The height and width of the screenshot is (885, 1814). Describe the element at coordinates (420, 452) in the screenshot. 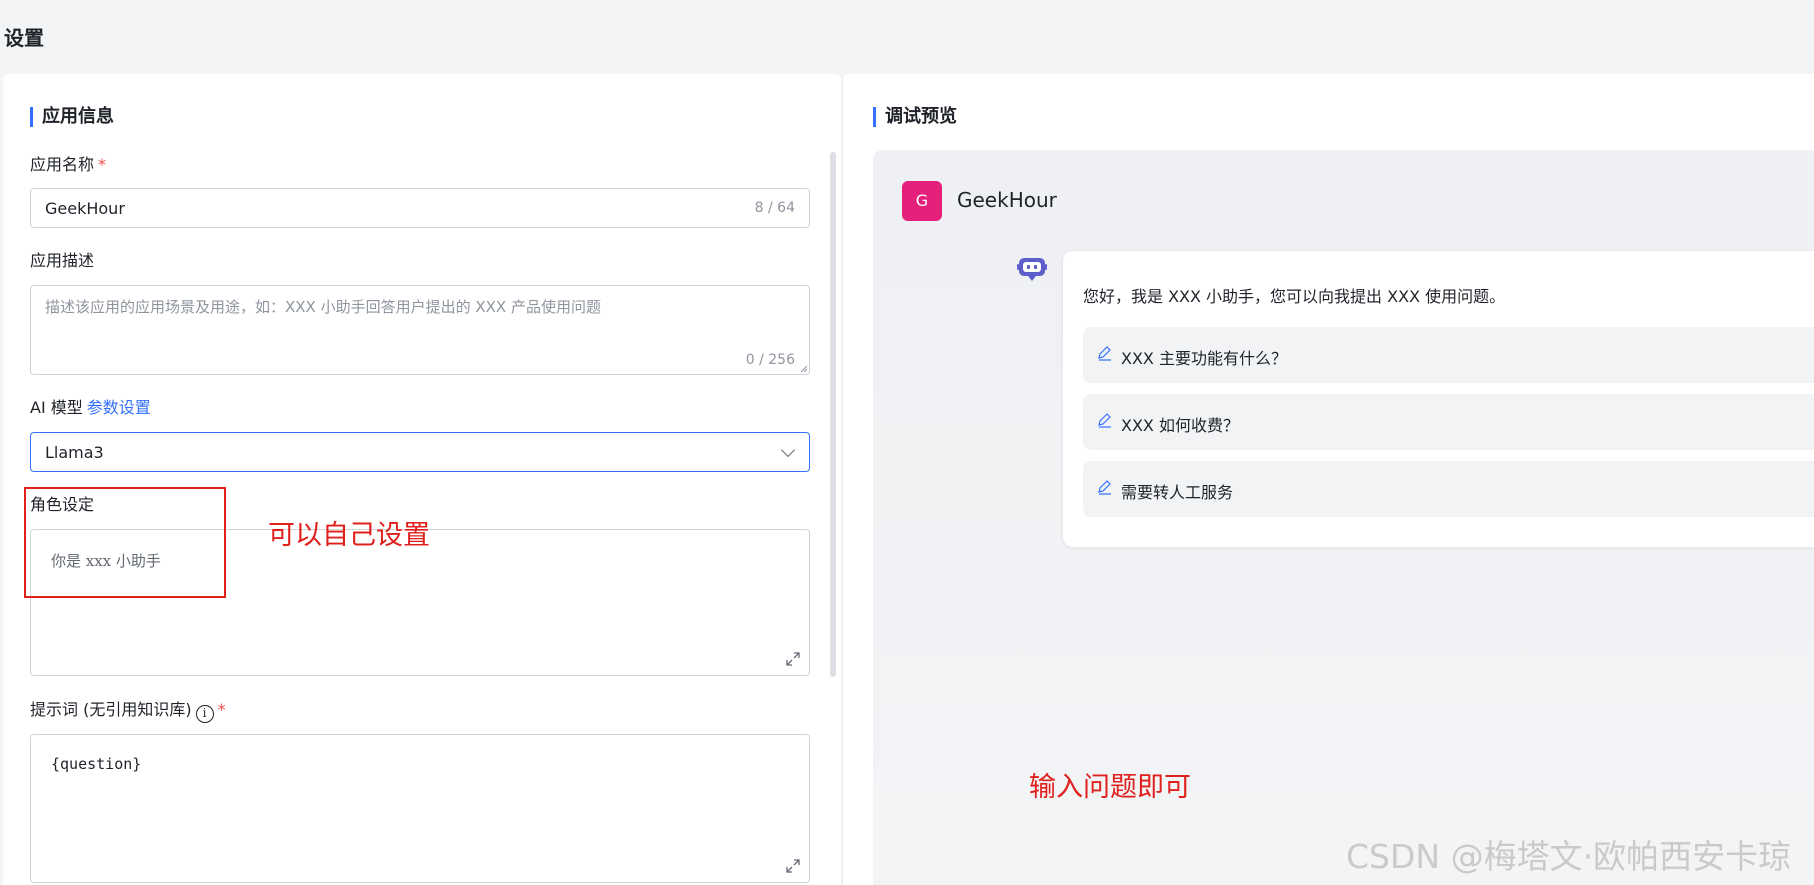

I see `ai-model-select: Llama3` at that location.